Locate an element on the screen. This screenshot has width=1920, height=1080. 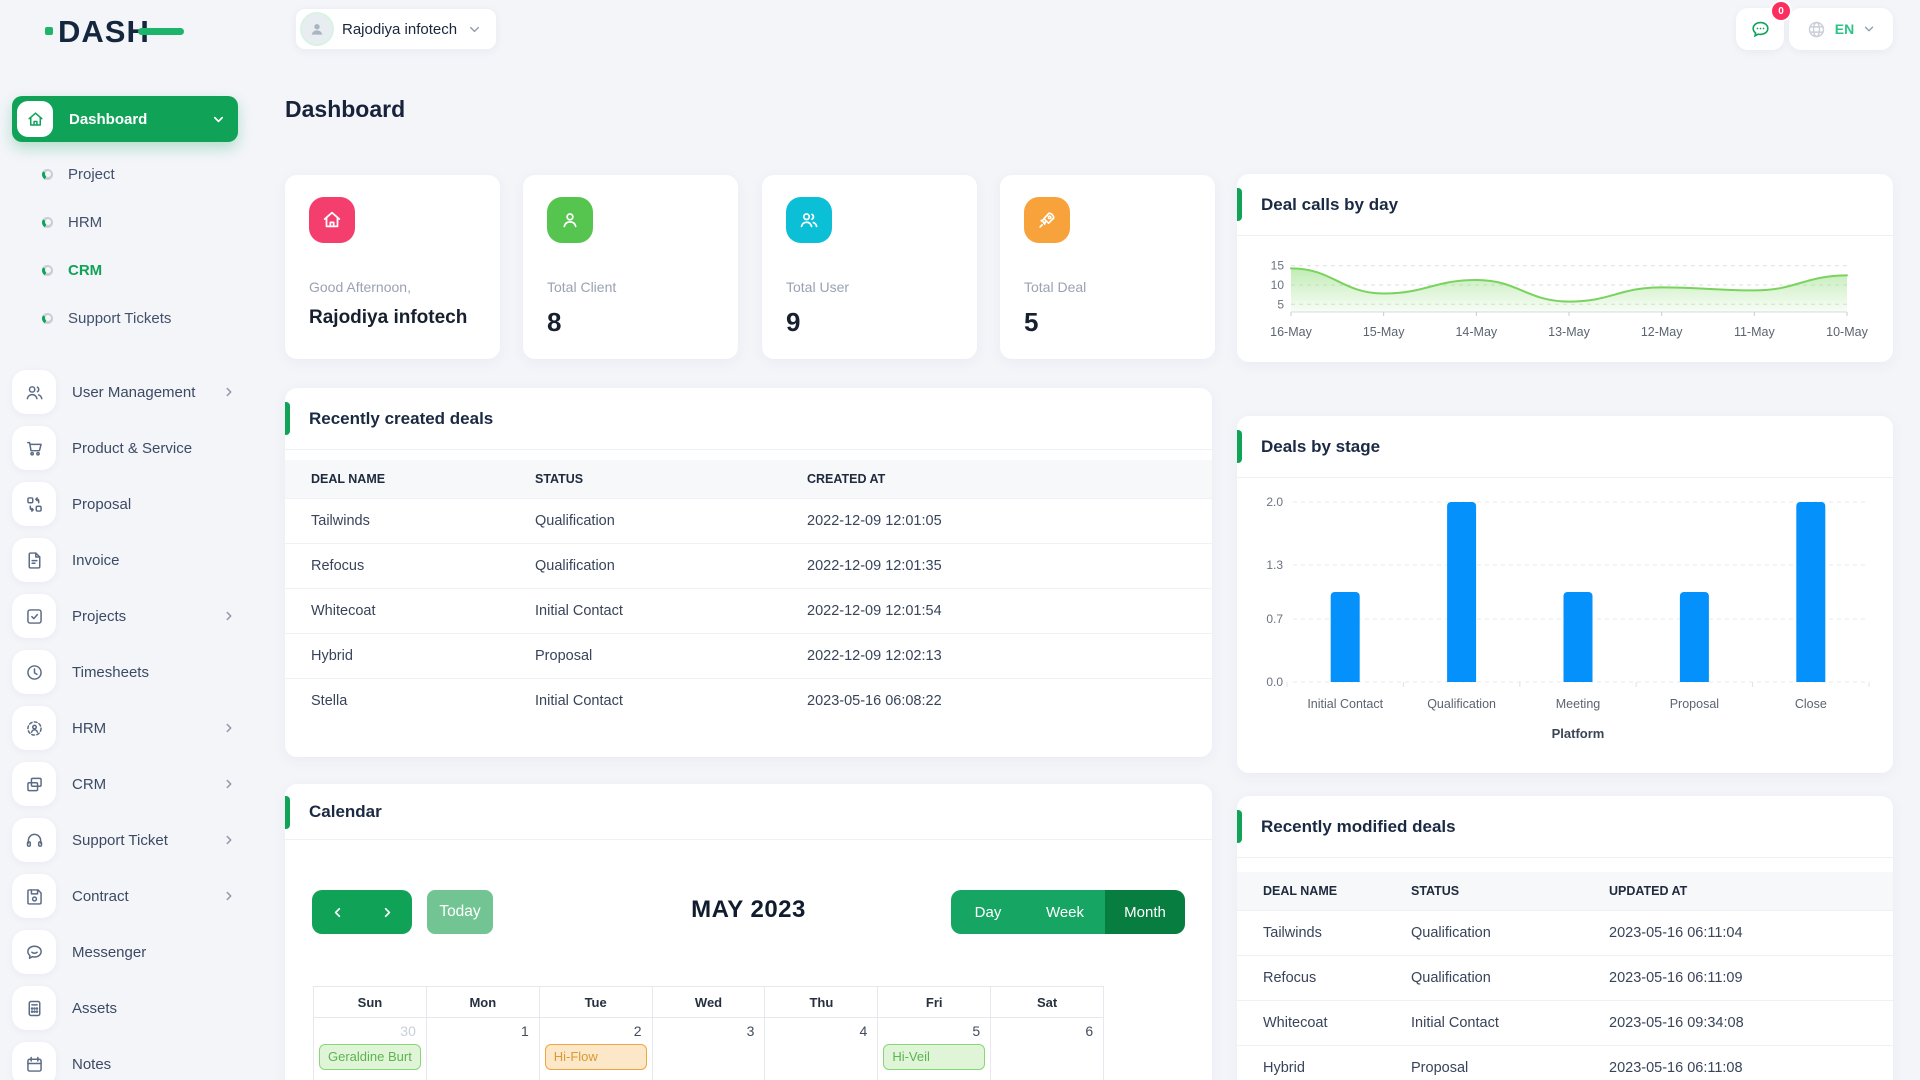
calendar-day-cell: 1 is located at coordinates (482, 1048).